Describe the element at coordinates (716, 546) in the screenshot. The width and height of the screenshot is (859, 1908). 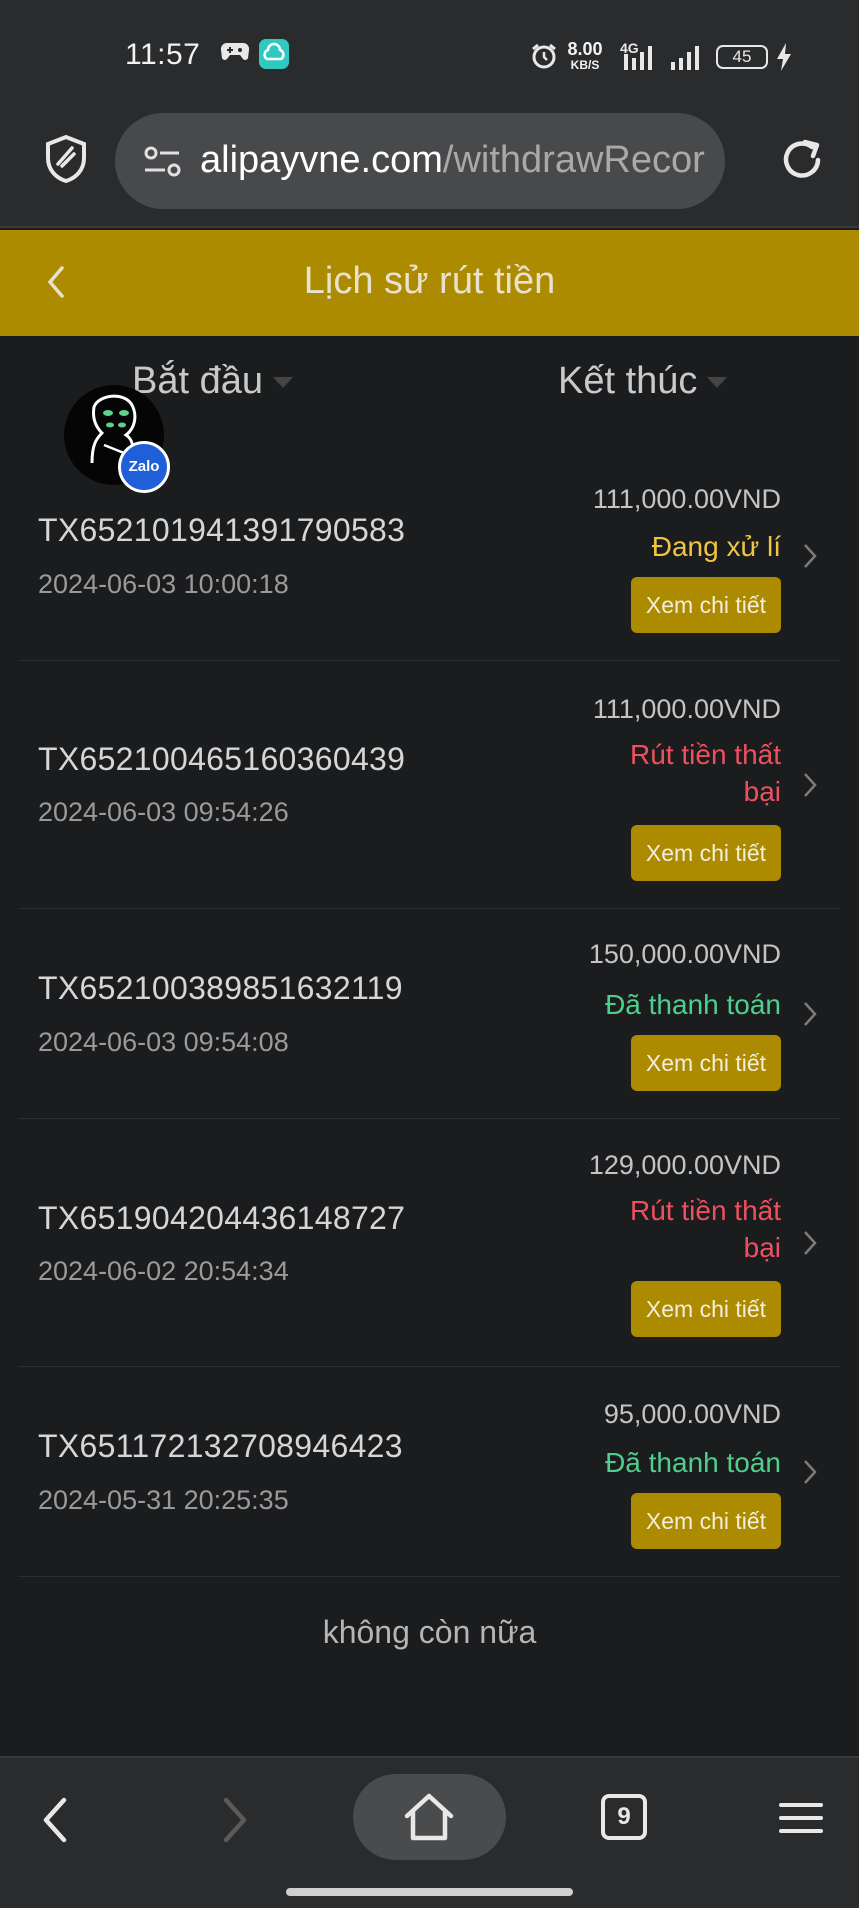
I see `record-status: Đang xử lí` at that location.